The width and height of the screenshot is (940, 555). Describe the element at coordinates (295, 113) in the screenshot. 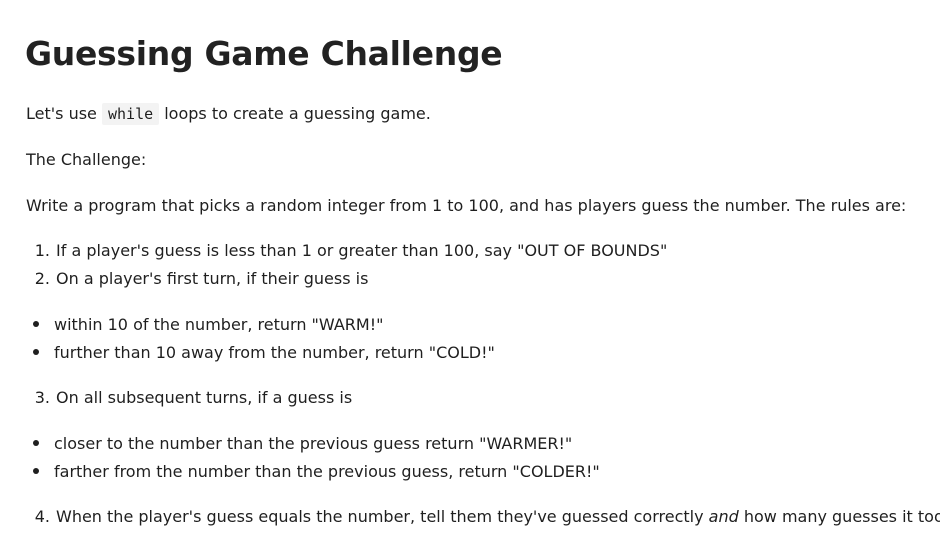

I see `intro-text-after: loops to create a guessing game.` at that location.